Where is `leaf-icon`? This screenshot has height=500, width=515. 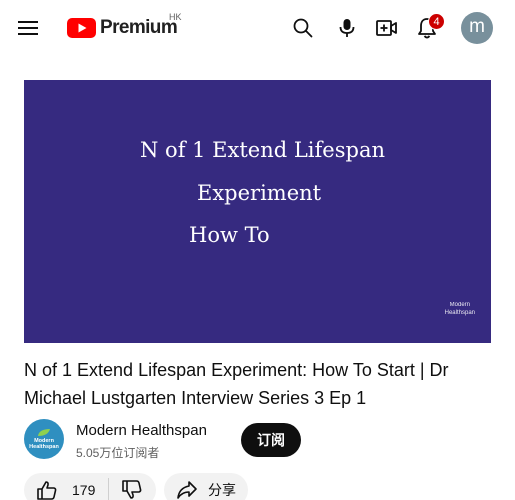 leaf-icon is located at coordinates (44, 432).